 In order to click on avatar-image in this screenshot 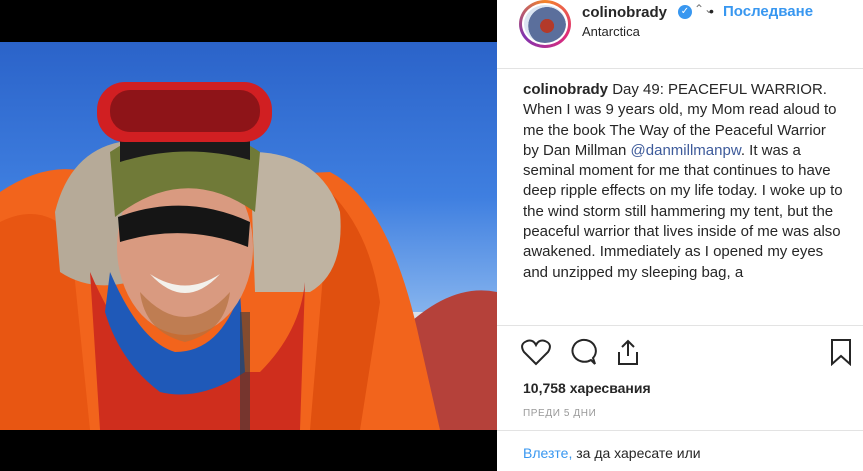, I will do `click(545, 24)`.